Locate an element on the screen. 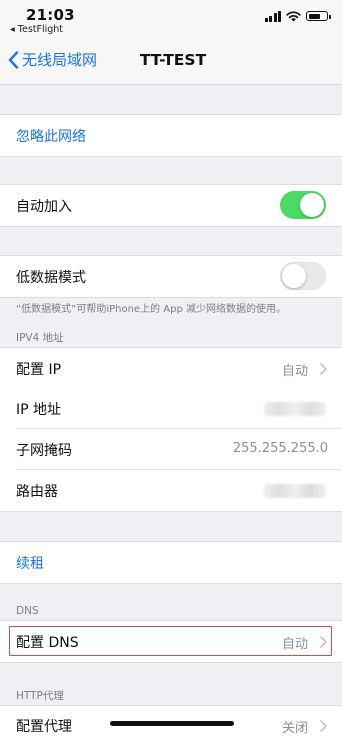 This screenshot has width=342, height=737. dns-section-header: DNS is located at coordinates (27, 611).